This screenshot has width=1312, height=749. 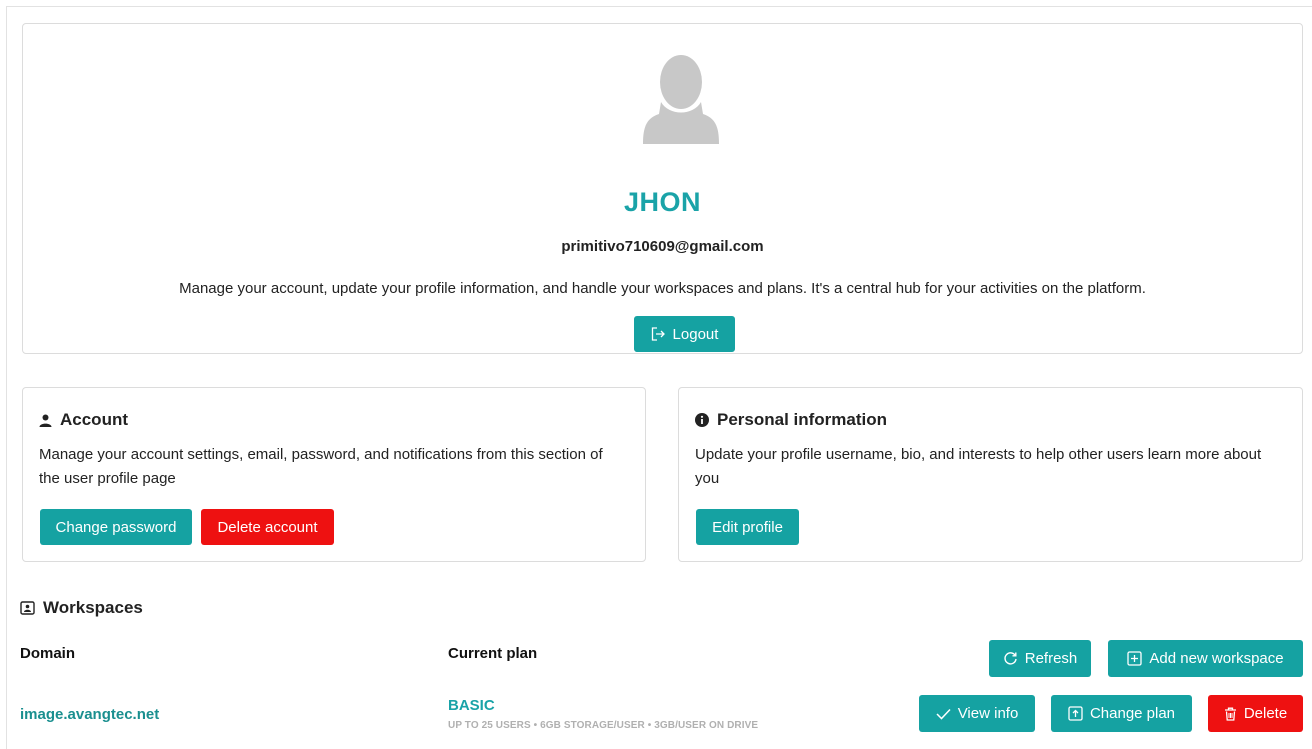 I want to click on workspace-plan-name: BASIC, so click(x=471, y=705).